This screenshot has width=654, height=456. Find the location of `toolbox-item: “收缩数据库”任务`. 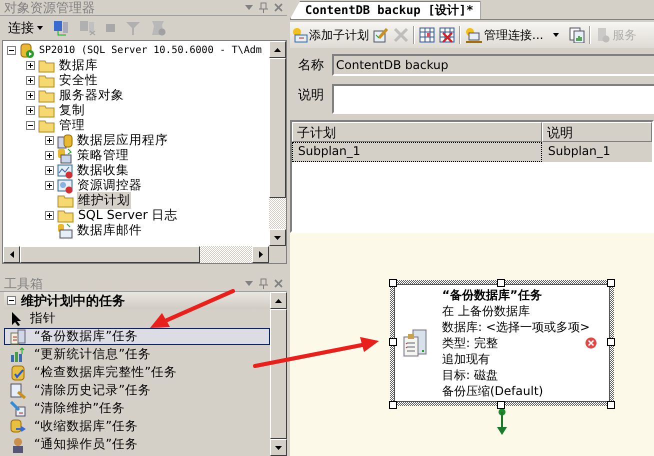

toolbox-item: “收缩数据库”任务 is located at coordinates (137, 426).